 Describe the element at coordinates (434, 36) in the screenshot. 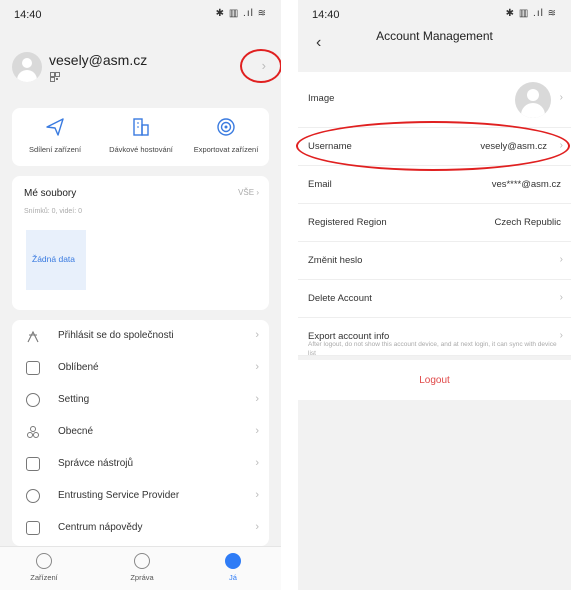

I see `page-title: Account Management` at that location.